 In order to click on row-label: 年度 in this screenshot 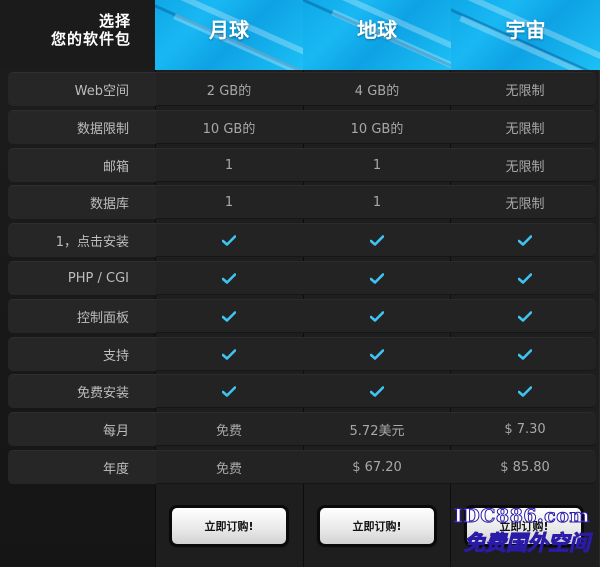, I will do `click(82, 467)`.